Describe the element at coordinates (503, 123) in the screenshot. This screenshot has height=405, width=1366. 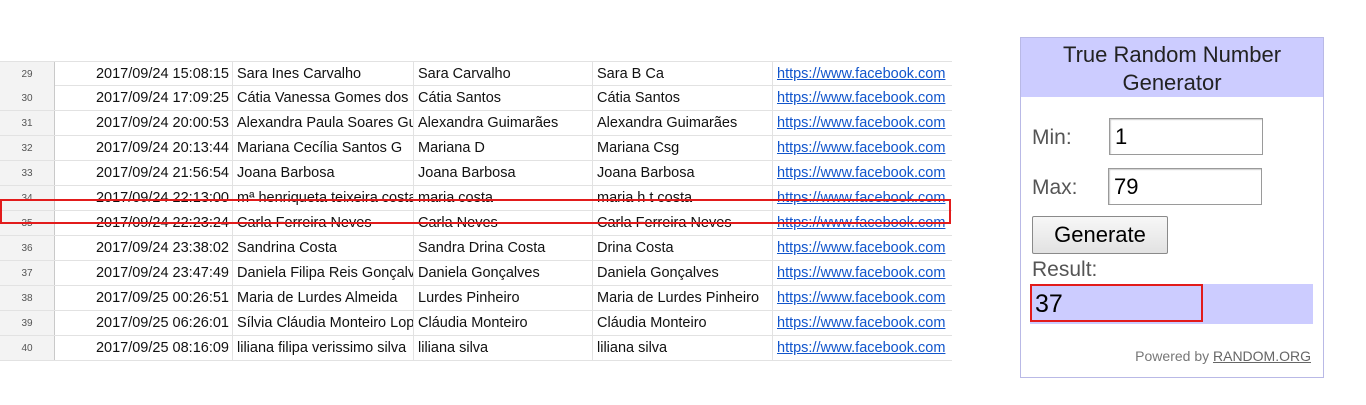
I see `short-name-cell: Alexandra Guimarães` at that location.